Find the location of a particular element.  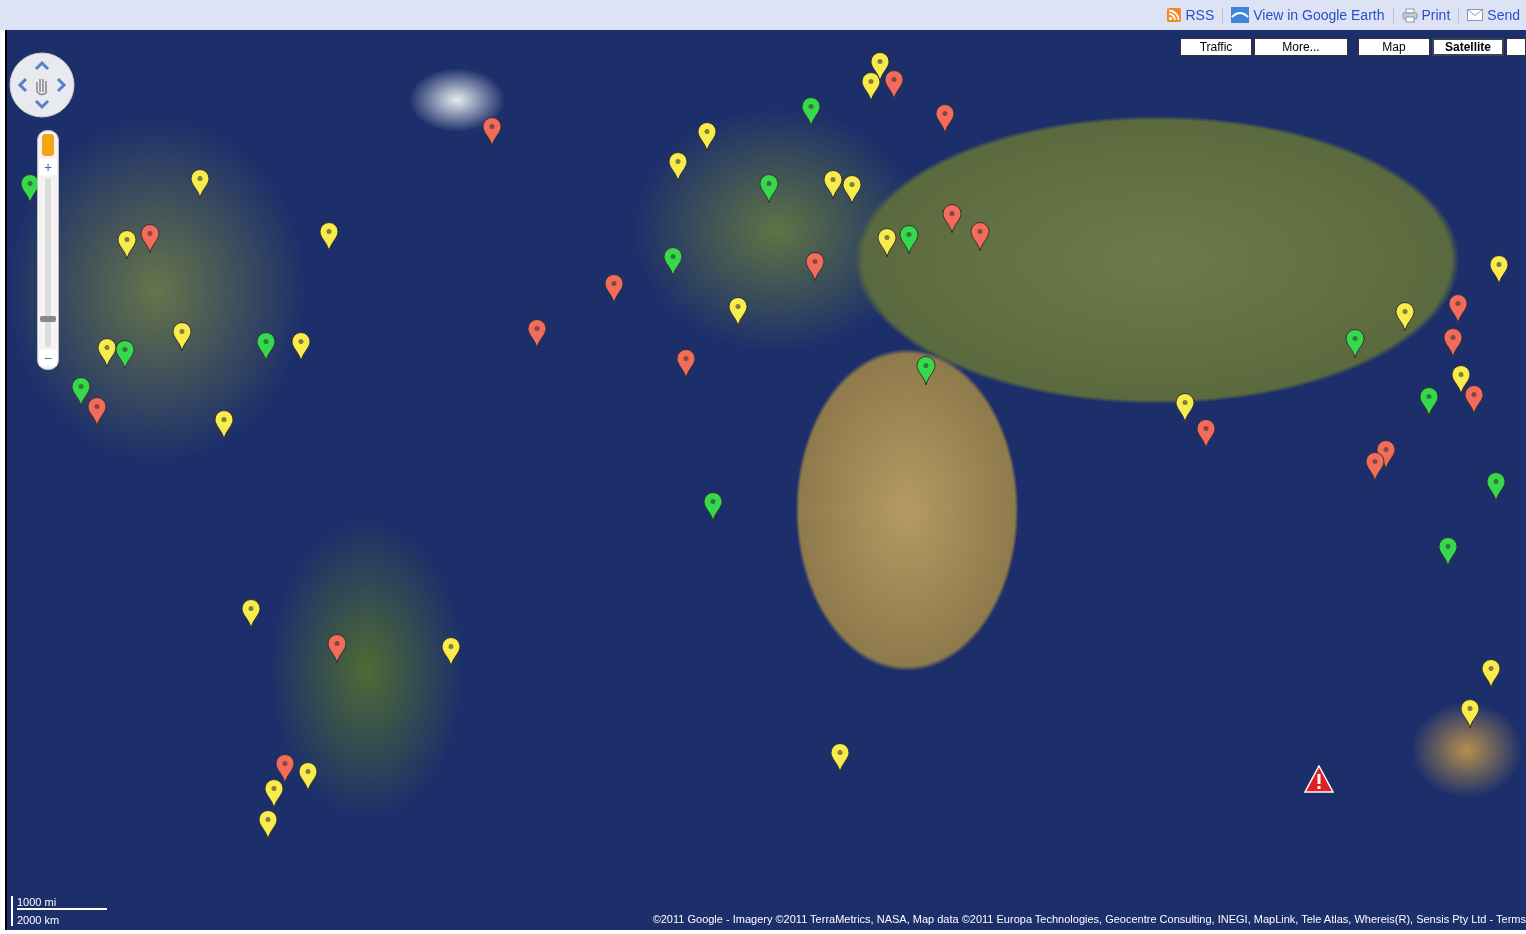

scale-bar: 1000 mi 2000 km is located at coordinates (70, 911).